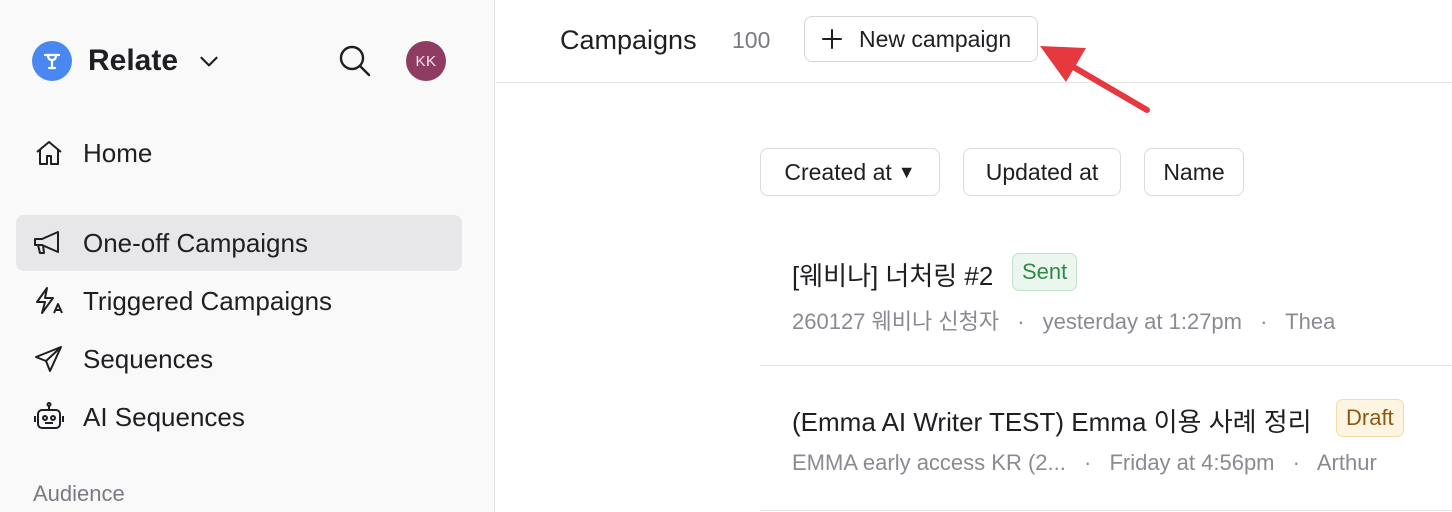  Describe the element at coordinates (133, 61) in the screenshot. I see `workspace-name: Relate` at that location.